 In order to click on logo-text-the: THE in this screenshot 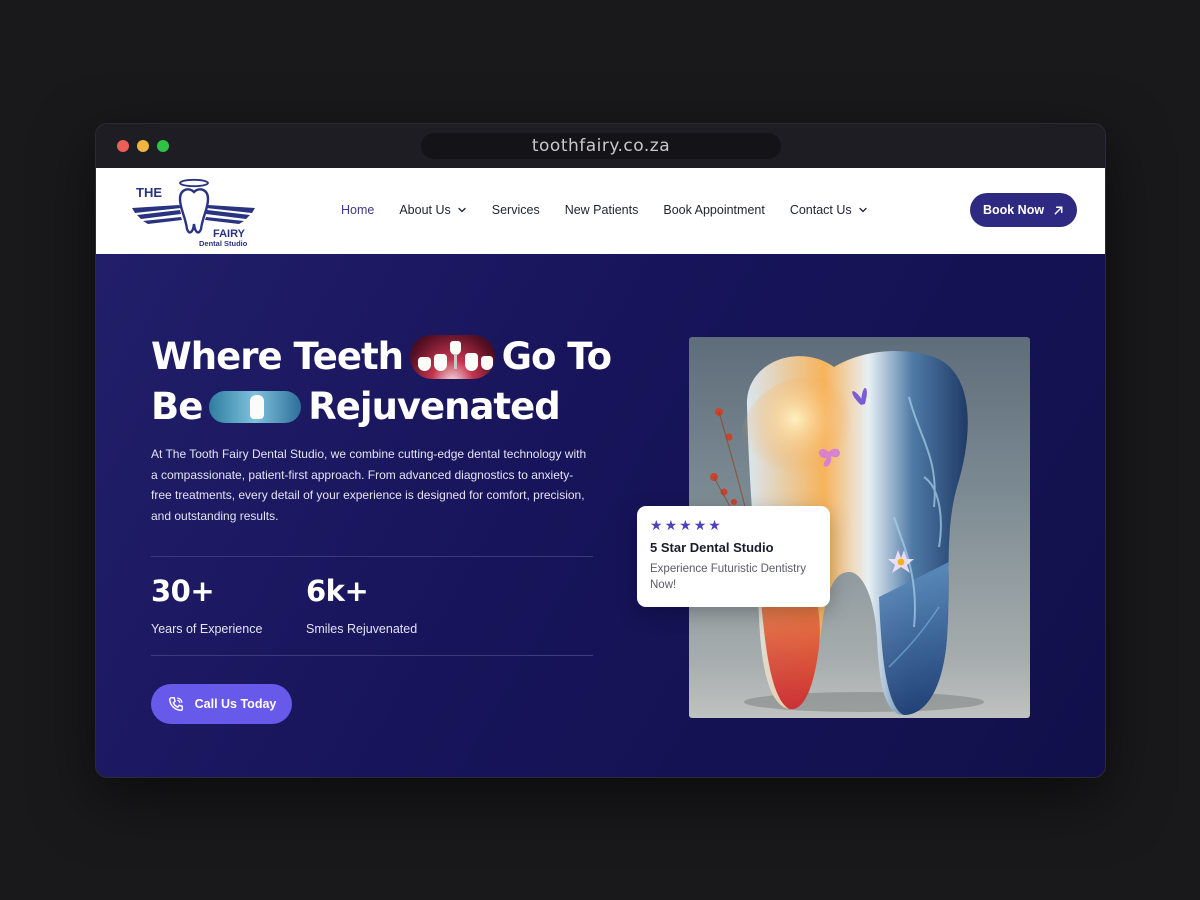, I will do `click(149, 192)`.